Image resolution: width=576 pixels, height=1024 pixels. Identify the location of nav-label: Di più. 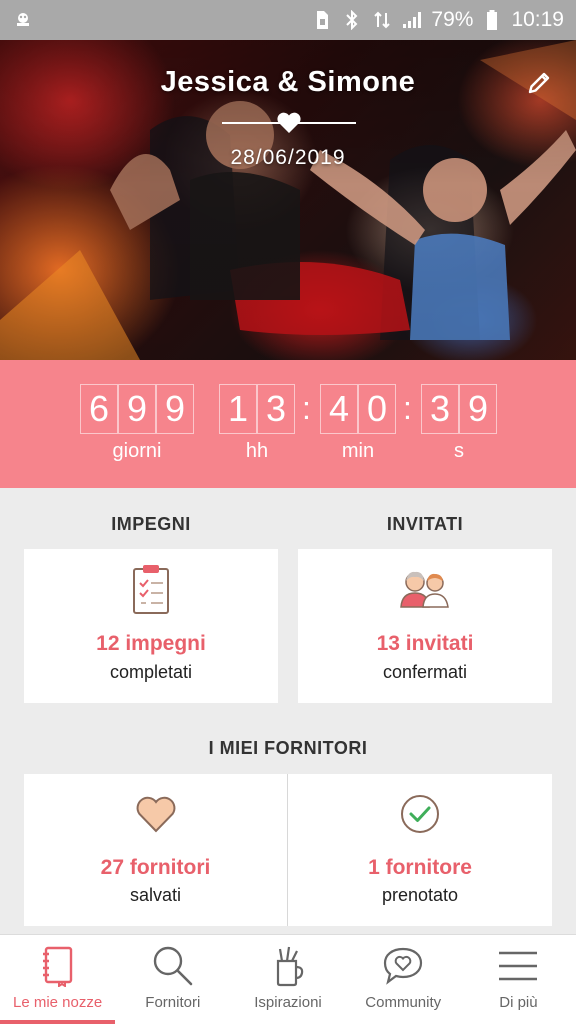
(518, 1002).